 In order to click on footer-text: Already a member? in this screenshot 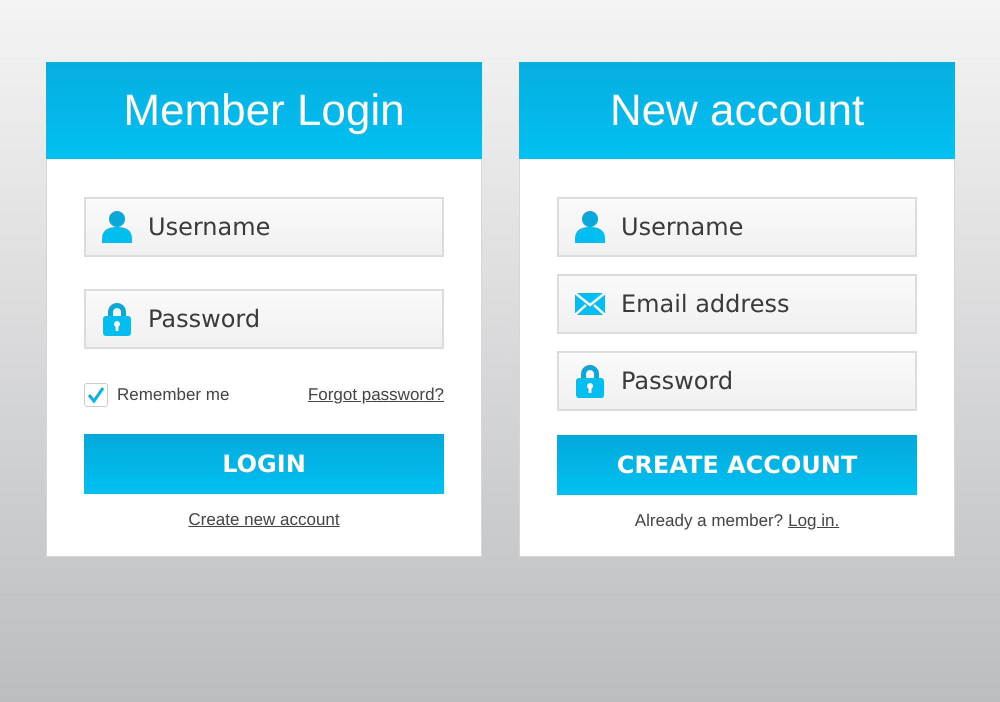, I will do `click(709, 521)`.